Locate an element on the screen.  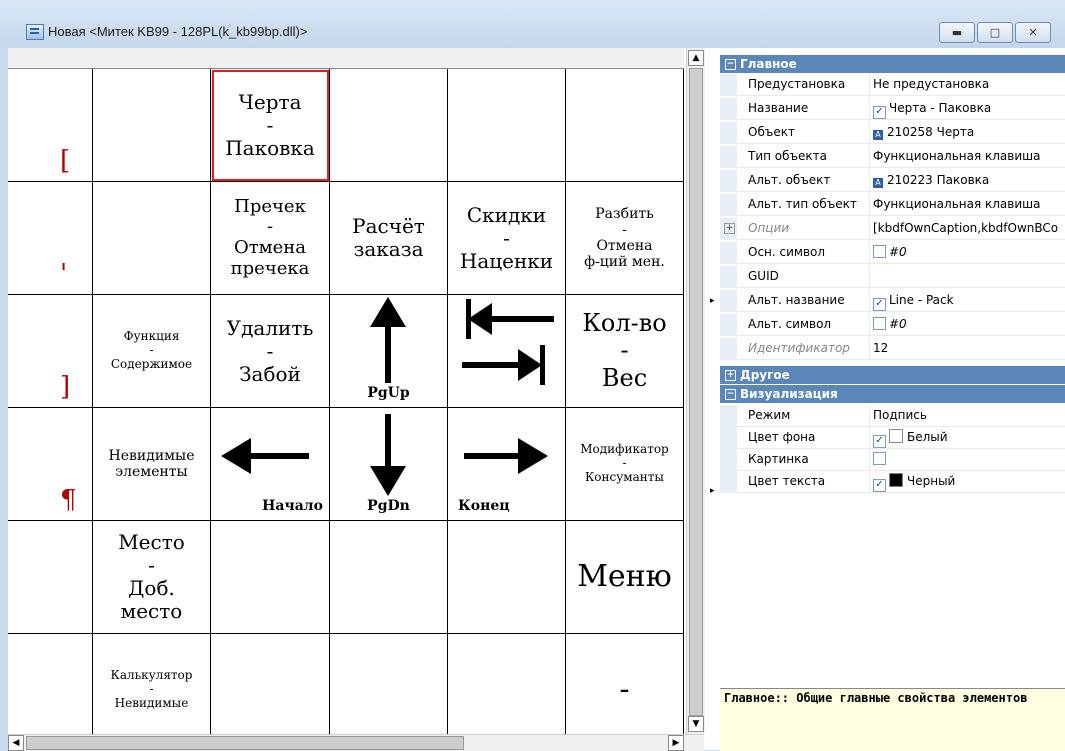
key-cell: Разбить - Отмена ф-ций мен. is located at coordinates (625, 238).